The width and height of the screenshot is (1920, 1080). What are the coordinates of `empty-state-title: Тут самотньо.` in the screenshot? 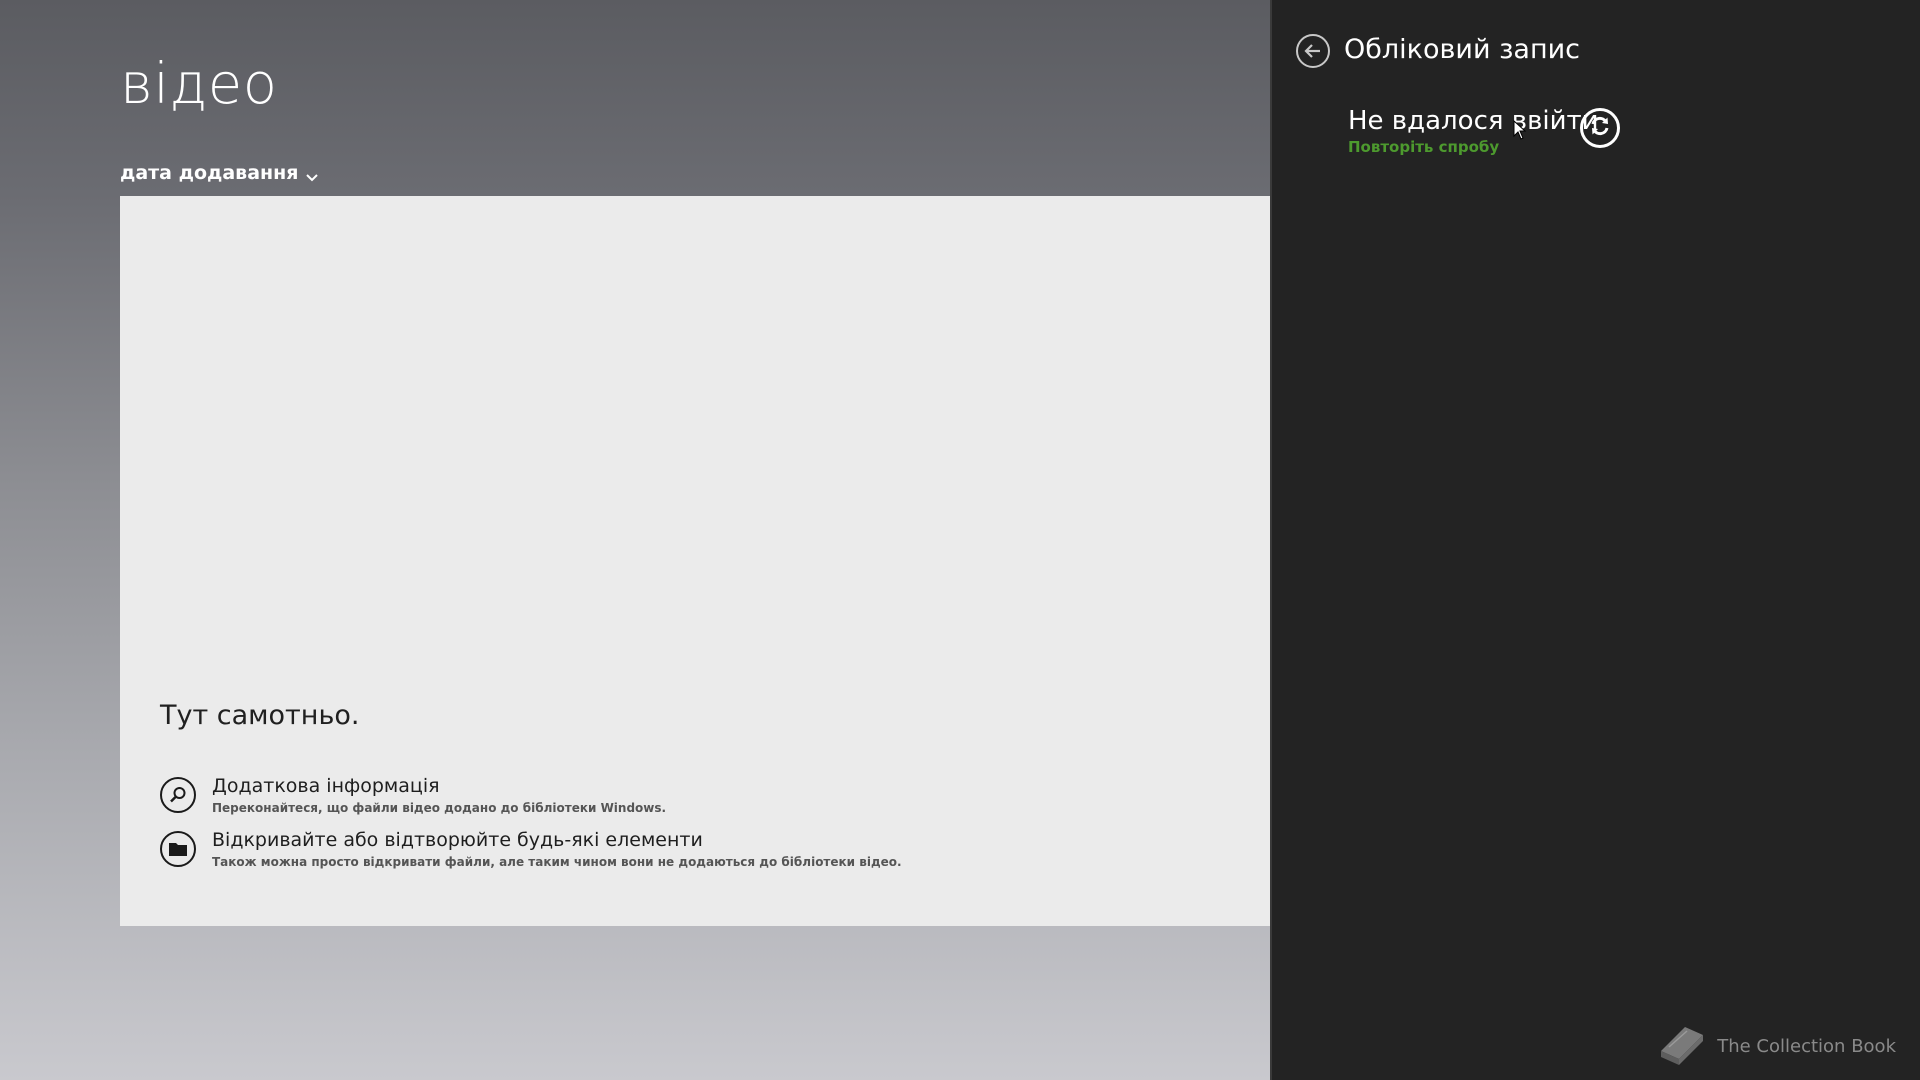 It's located at (260, 715).